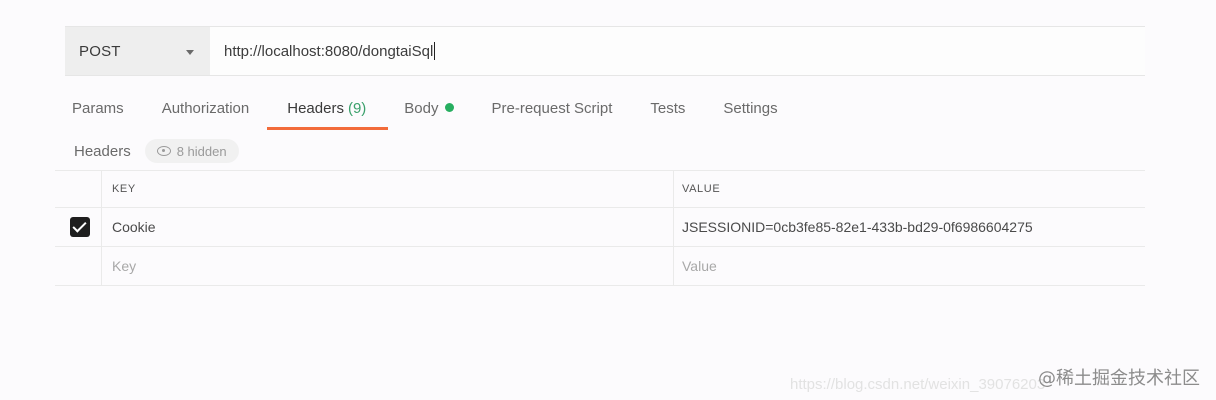 The image size is (1216, 400). I want to click on hidden-headers-toggle: 8 hidden, so click(191, 151).